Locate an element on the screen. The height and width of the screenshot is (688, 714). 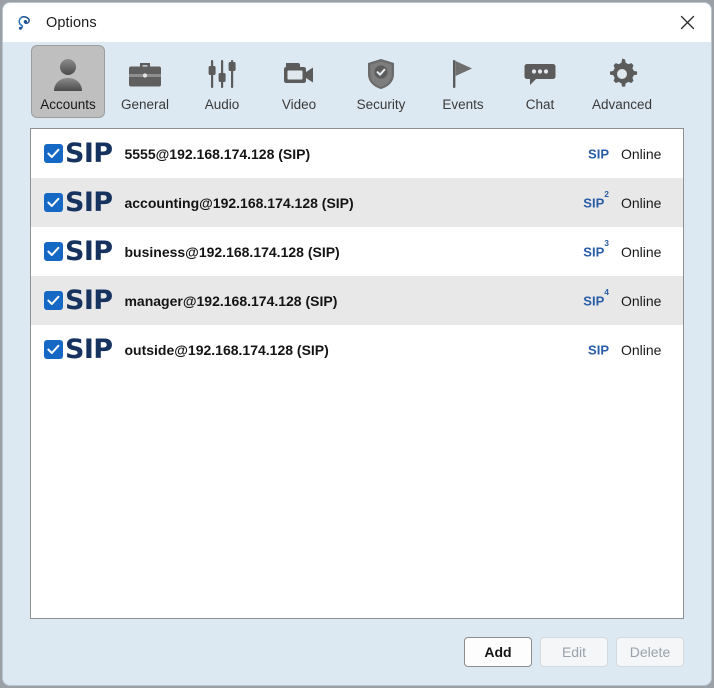
tab-general-label: General is located at coordinates (145, 104).